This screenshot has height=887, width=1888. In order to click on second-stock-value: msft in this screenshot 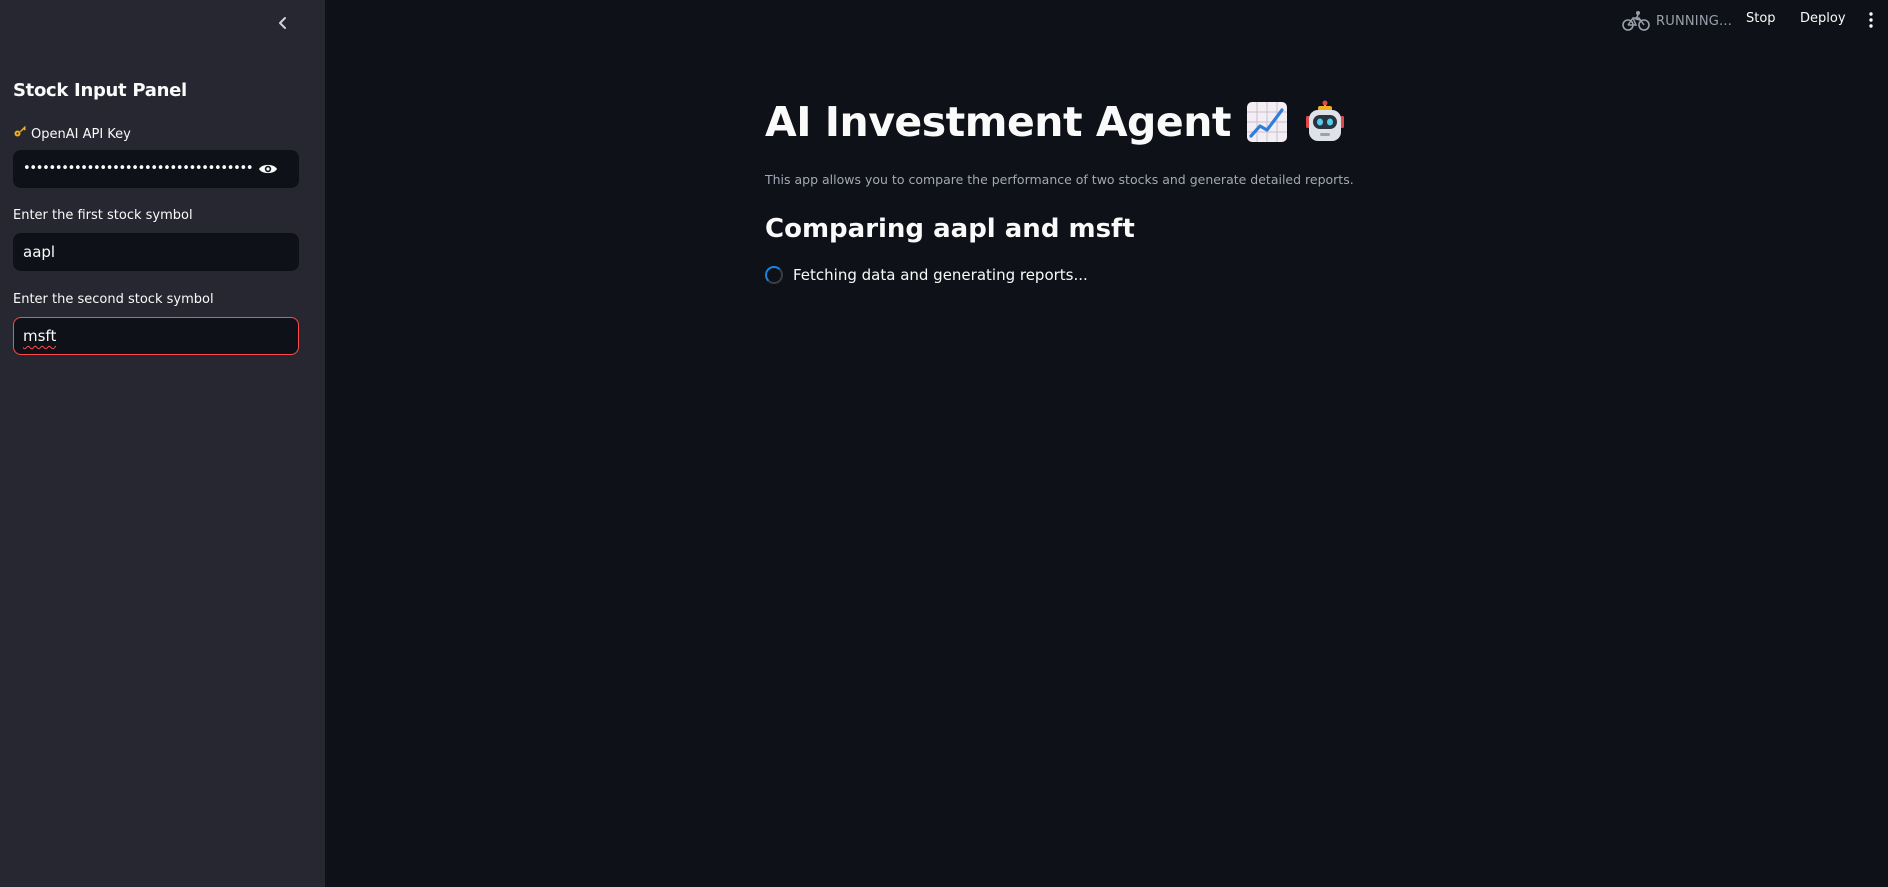, I will do `click(40, 336)`.